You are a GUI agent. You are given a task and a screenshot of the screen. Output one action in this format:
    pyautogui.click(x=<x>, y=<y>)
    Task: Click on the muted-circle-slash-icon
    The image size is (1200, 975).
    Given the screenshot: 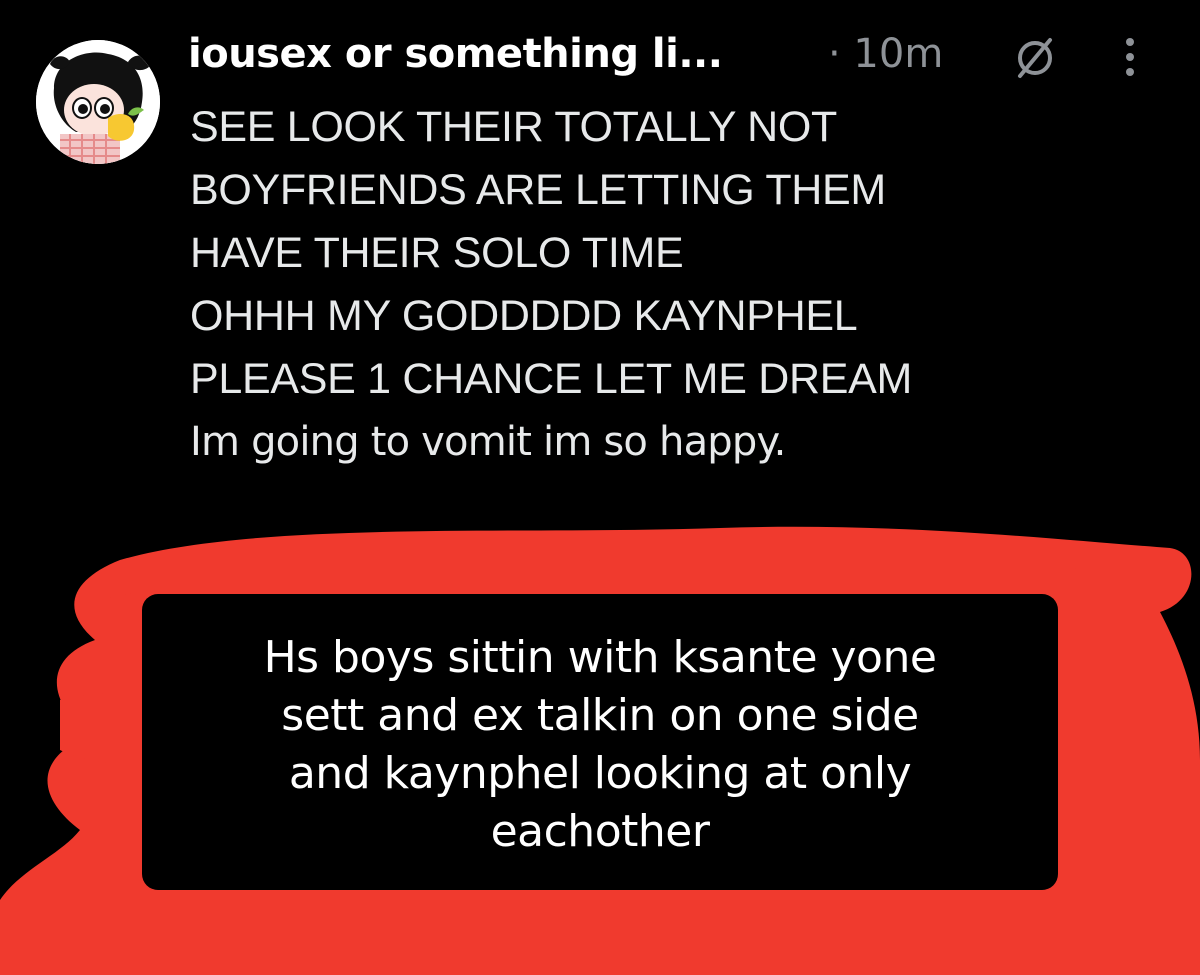 What is the action you would take?
    pyautogui.click(x=1035, y=57)
    